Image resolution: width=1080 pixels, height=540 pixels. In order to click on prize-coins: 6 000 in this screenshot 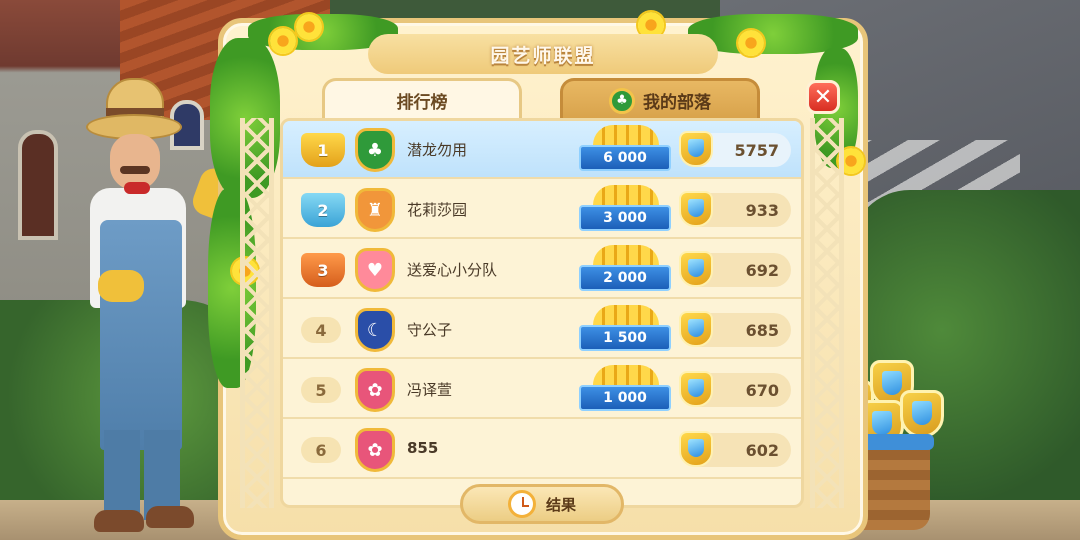, I will do `click(625, 150)`.